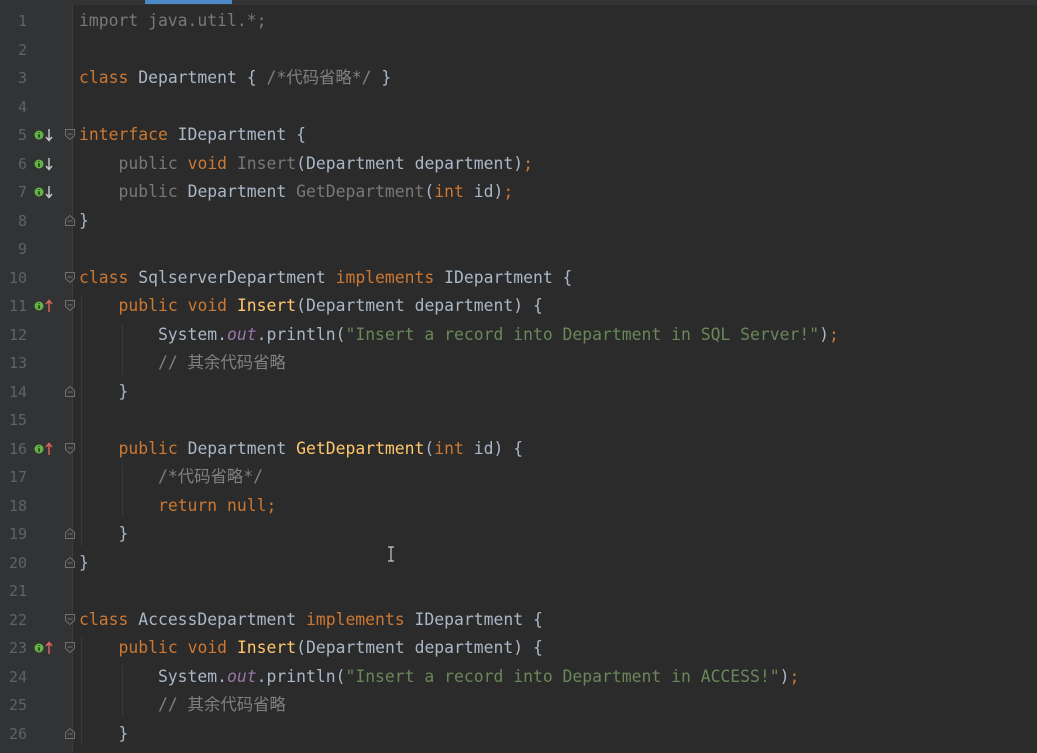 The height and width of the screenshot is (753, 1037). What do you see at coordinates (153, 334) in the screenshot?
I see `code-token: System.` at bounding box center [153, 334].